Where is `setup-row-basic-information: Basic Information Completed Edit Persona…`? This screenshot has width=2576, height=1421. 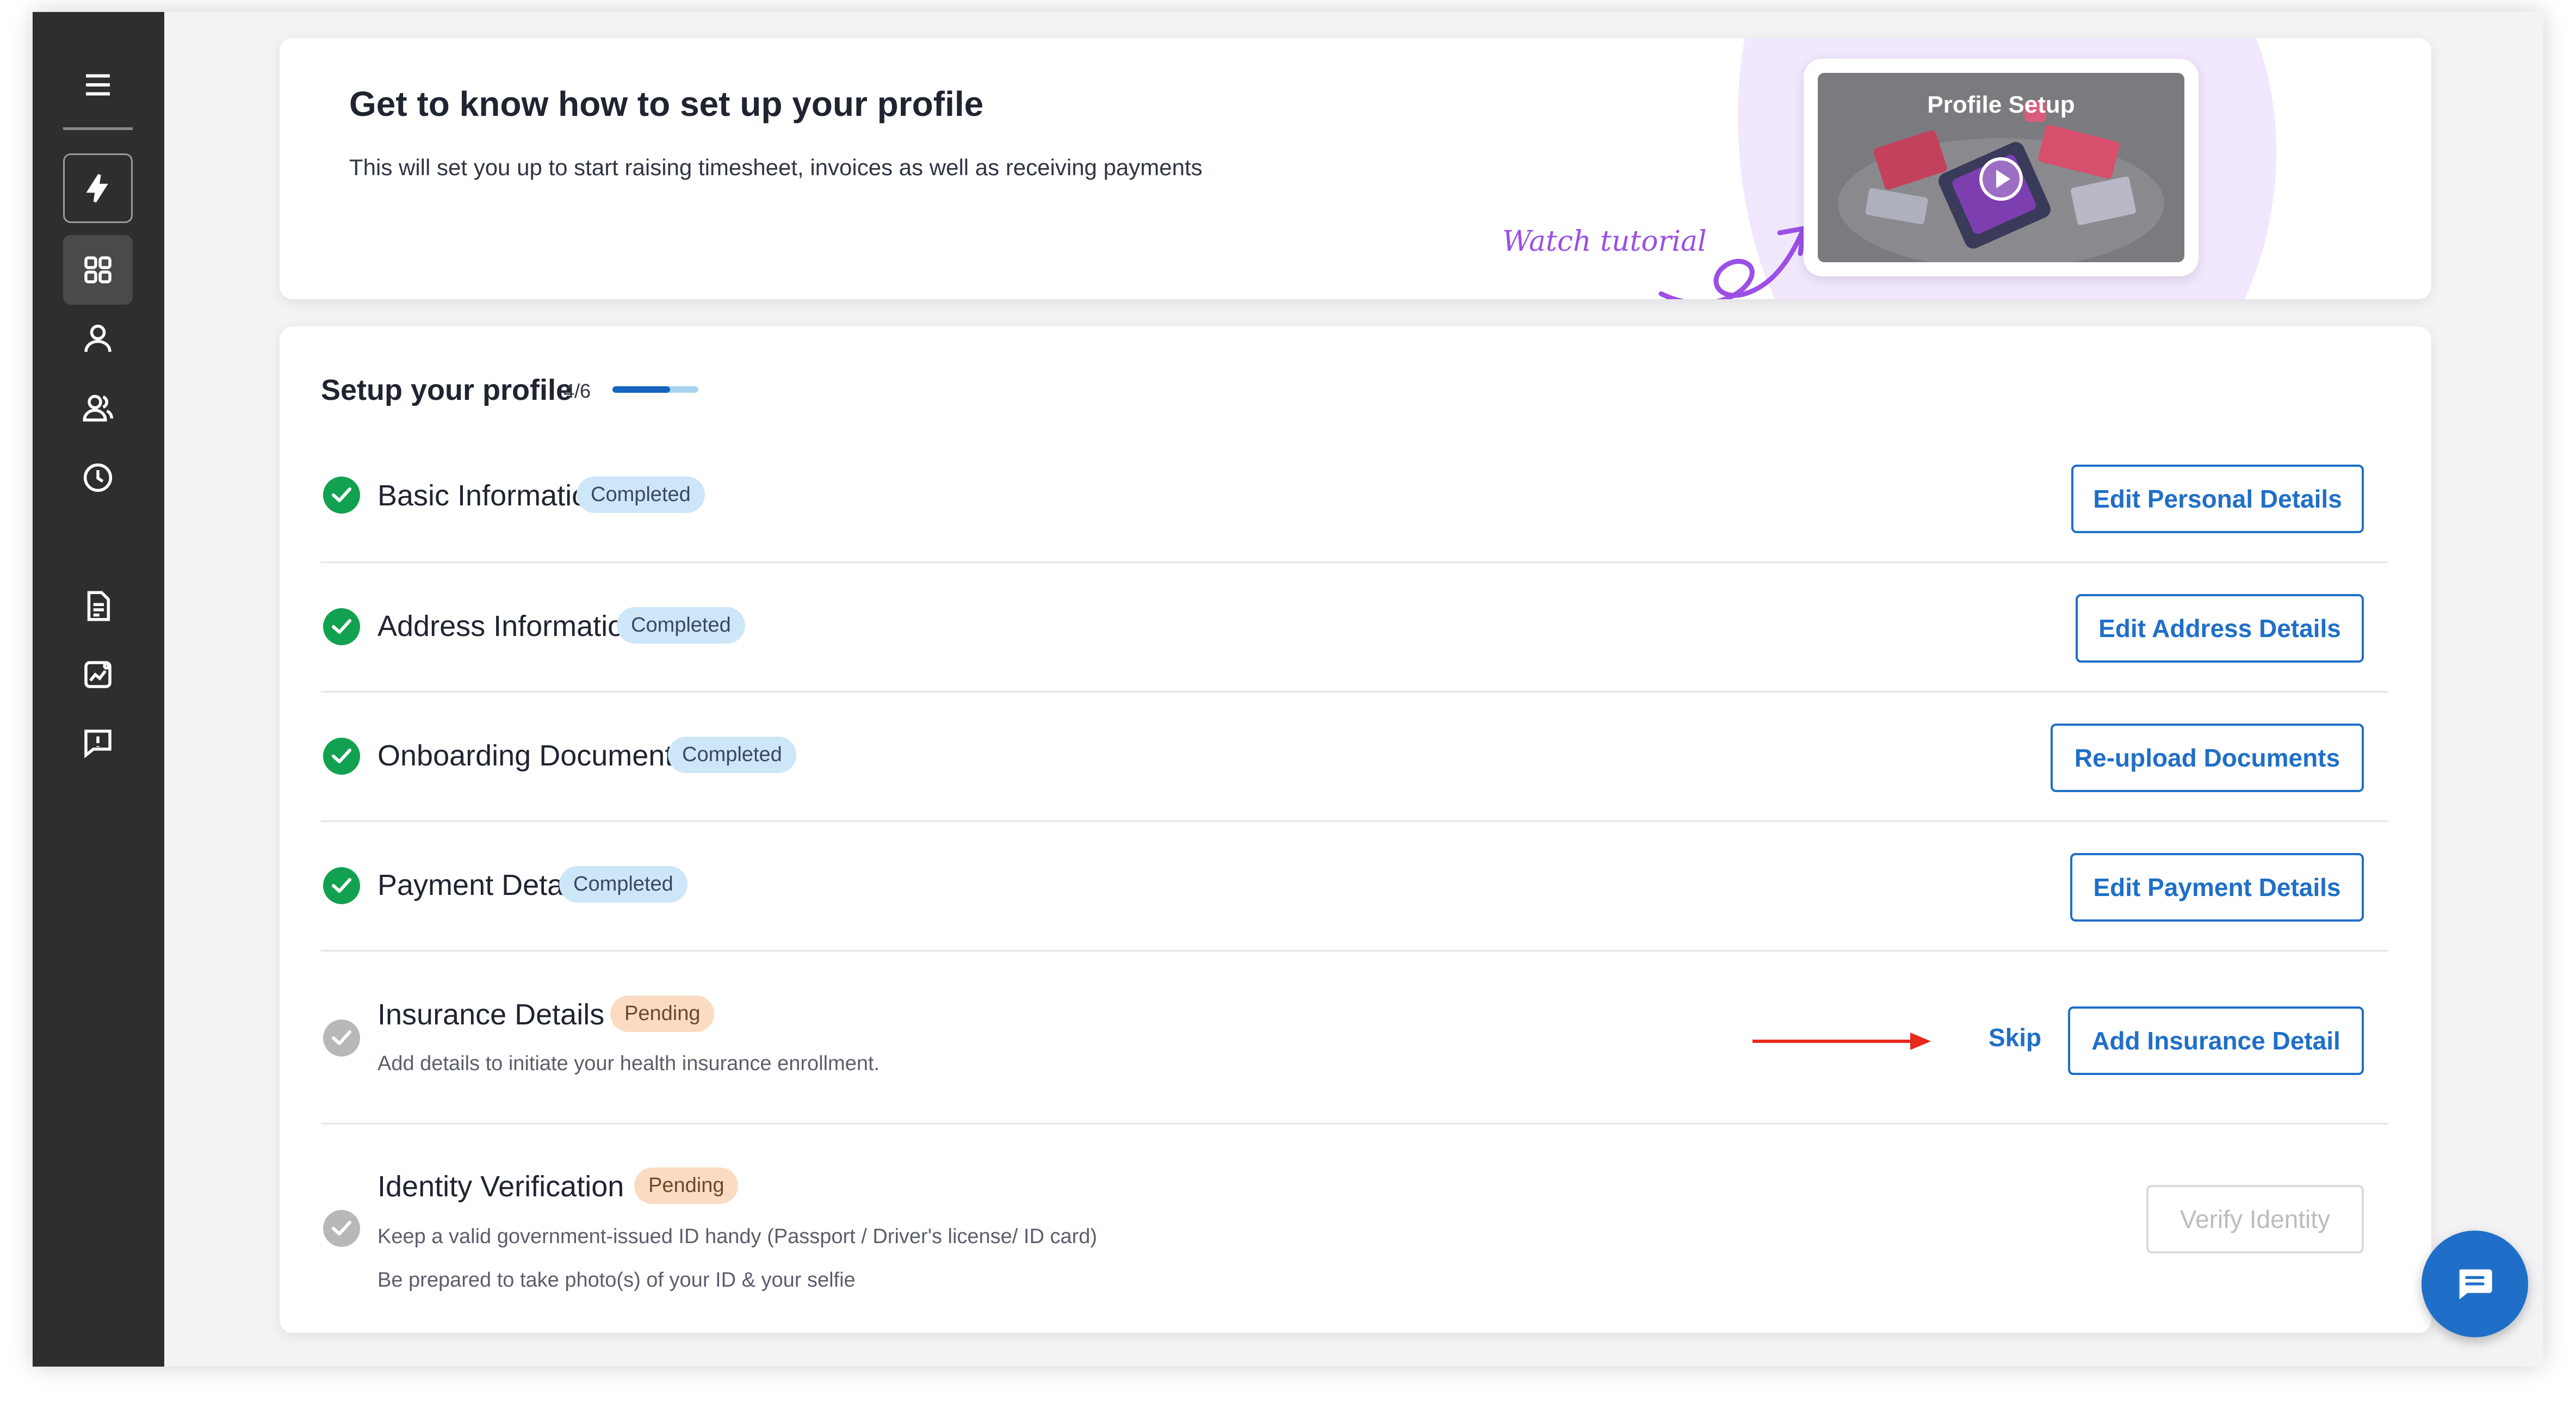
setup-row-basic-information: Basic Information Completed Edit Persona… is located at coordinates (1355, 498).